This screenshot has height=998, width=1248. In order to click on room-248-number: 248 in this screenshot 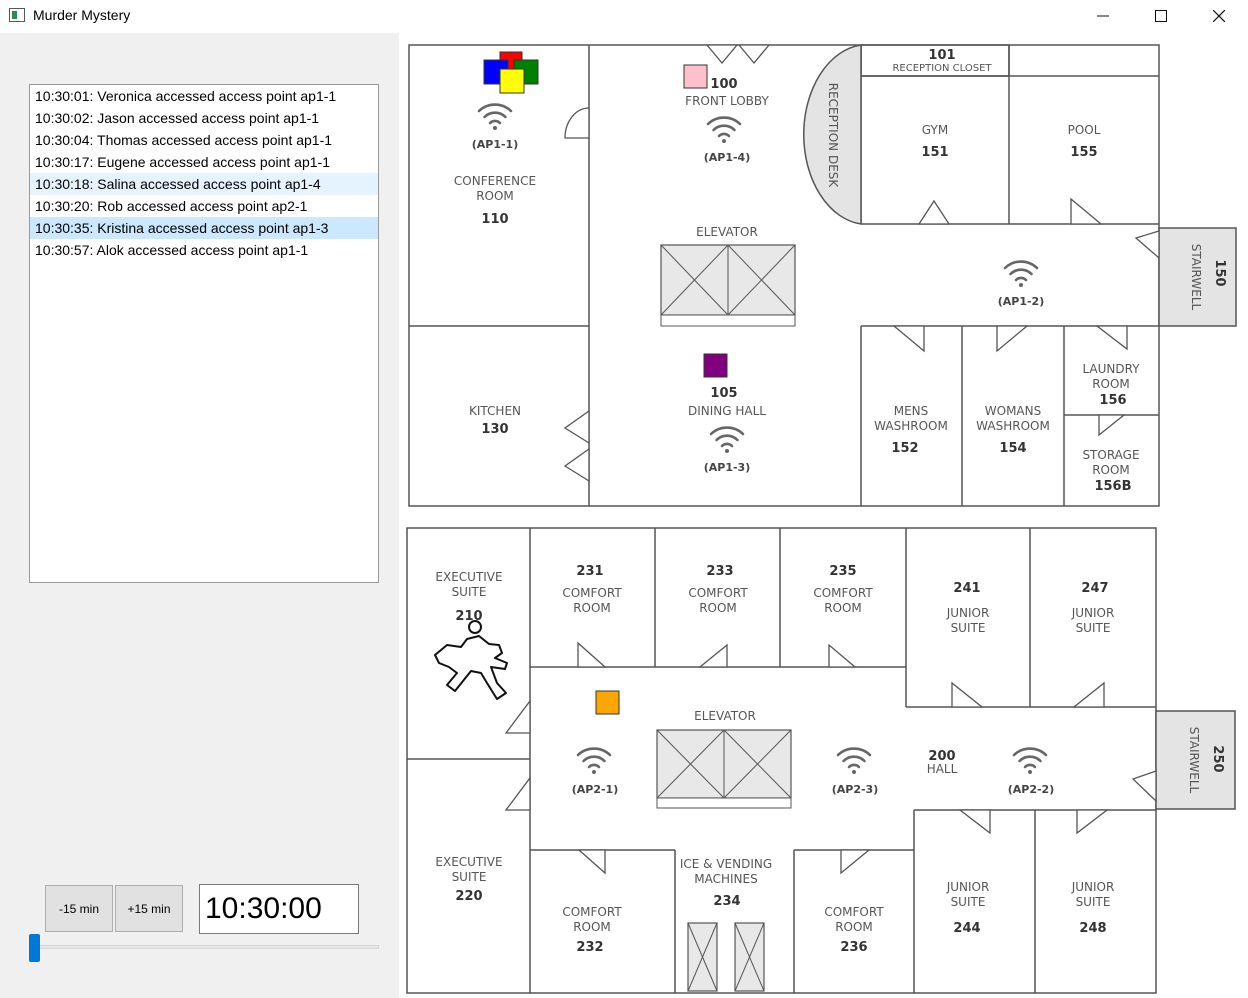, I will do `click(1092, 928)`.